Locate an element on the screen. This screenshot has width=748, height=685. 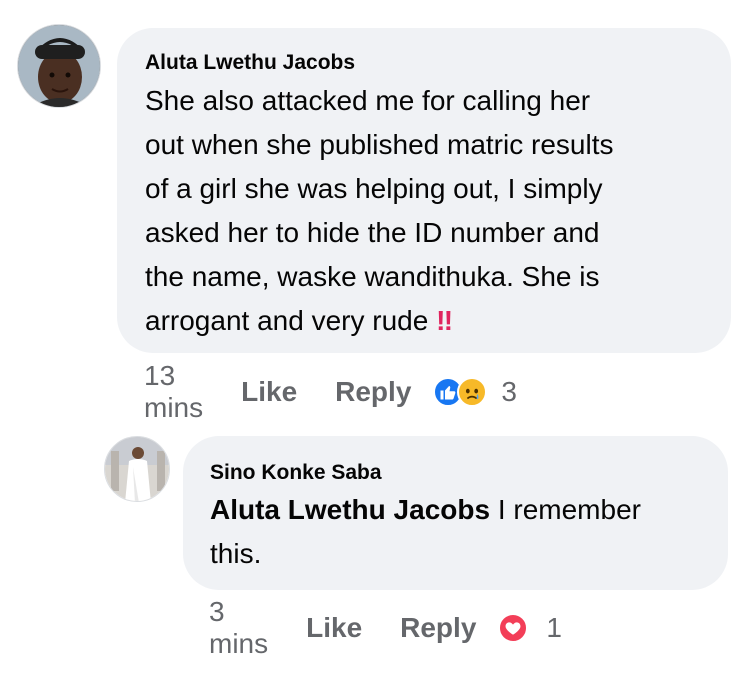
comment-line-last: arrogant and very rude ‼ is located at coordinates (435, 321).